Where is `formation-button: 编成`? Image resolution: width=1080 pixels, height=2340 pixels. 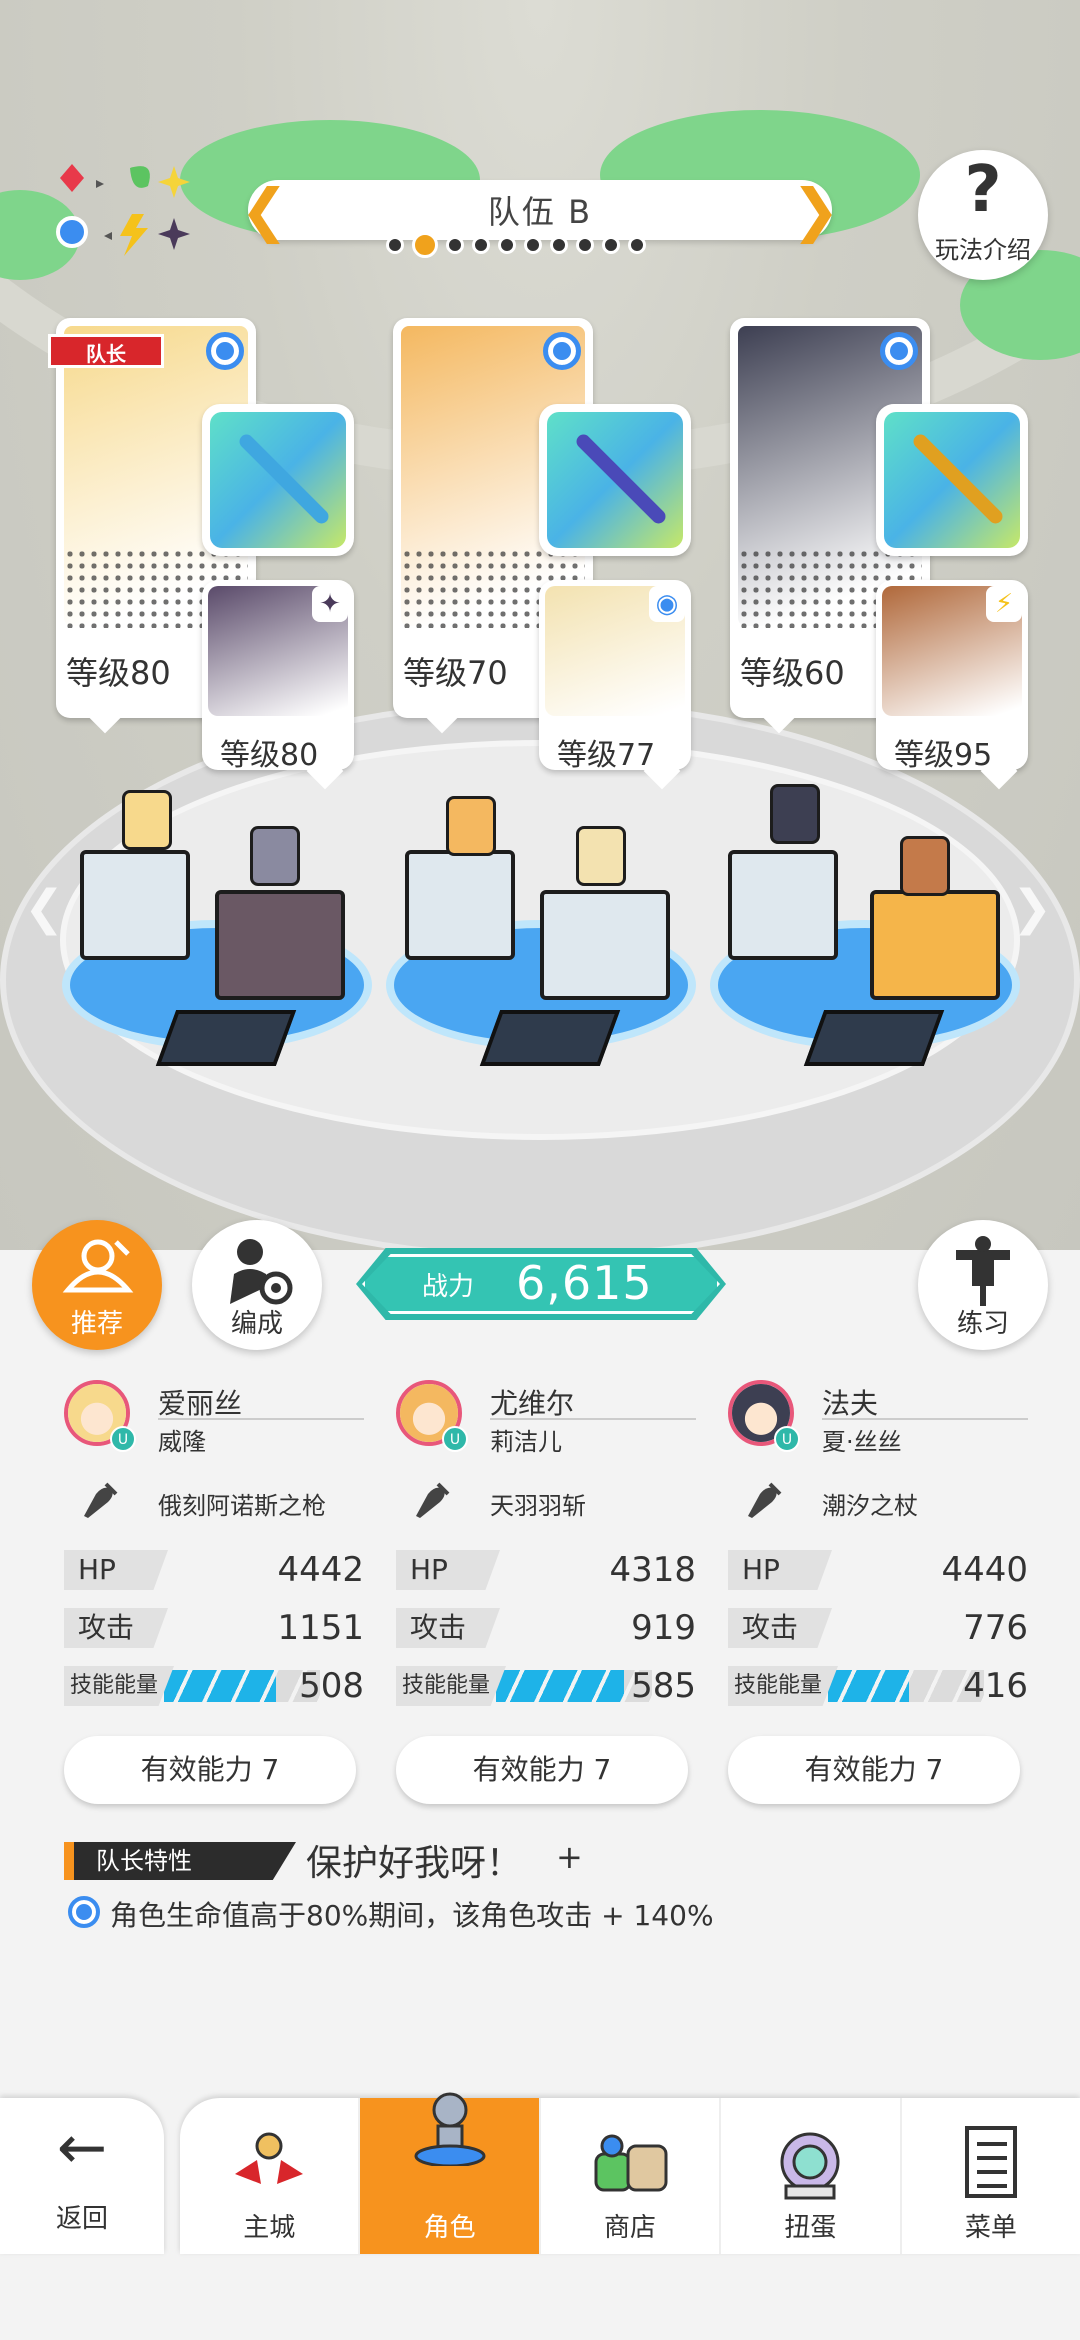 formation-button: 编成 is located at coordinates (257, 1285).